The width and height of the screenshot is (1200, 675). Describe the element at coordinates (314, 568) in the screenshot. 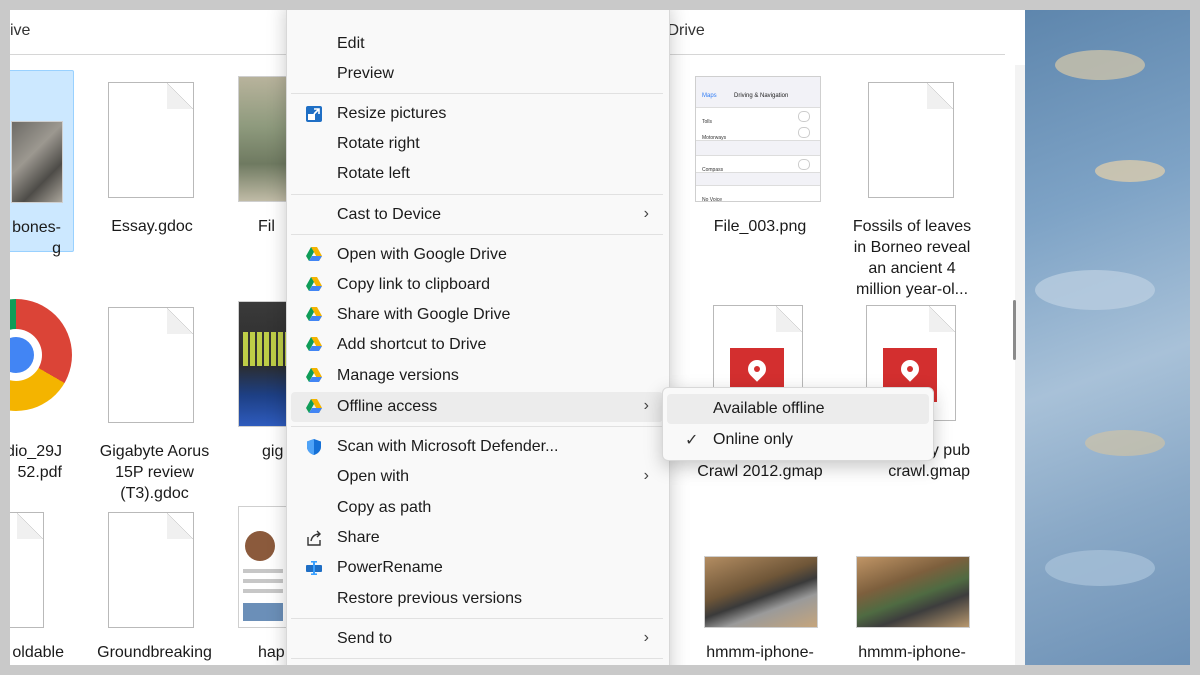

I see `powerrename-icon` at that location.